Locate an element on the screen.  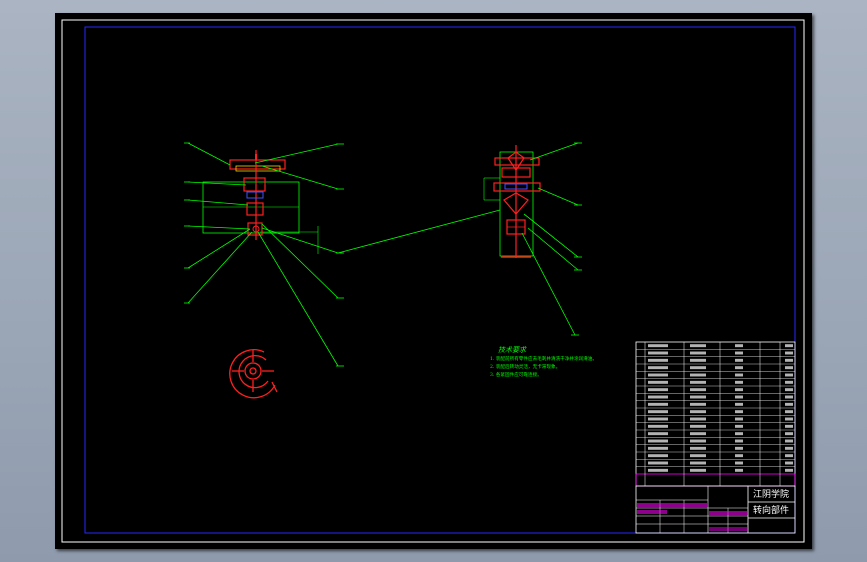
tech-notes-title: 技术要求 is located at coordinates (512, 350).